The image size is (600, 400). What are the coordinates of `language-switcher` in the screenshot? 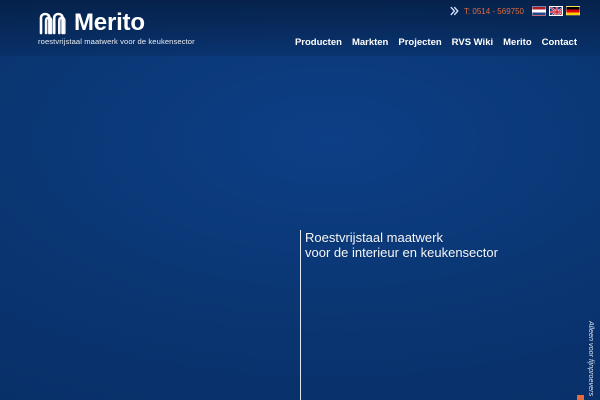 It's located at (556, 11).